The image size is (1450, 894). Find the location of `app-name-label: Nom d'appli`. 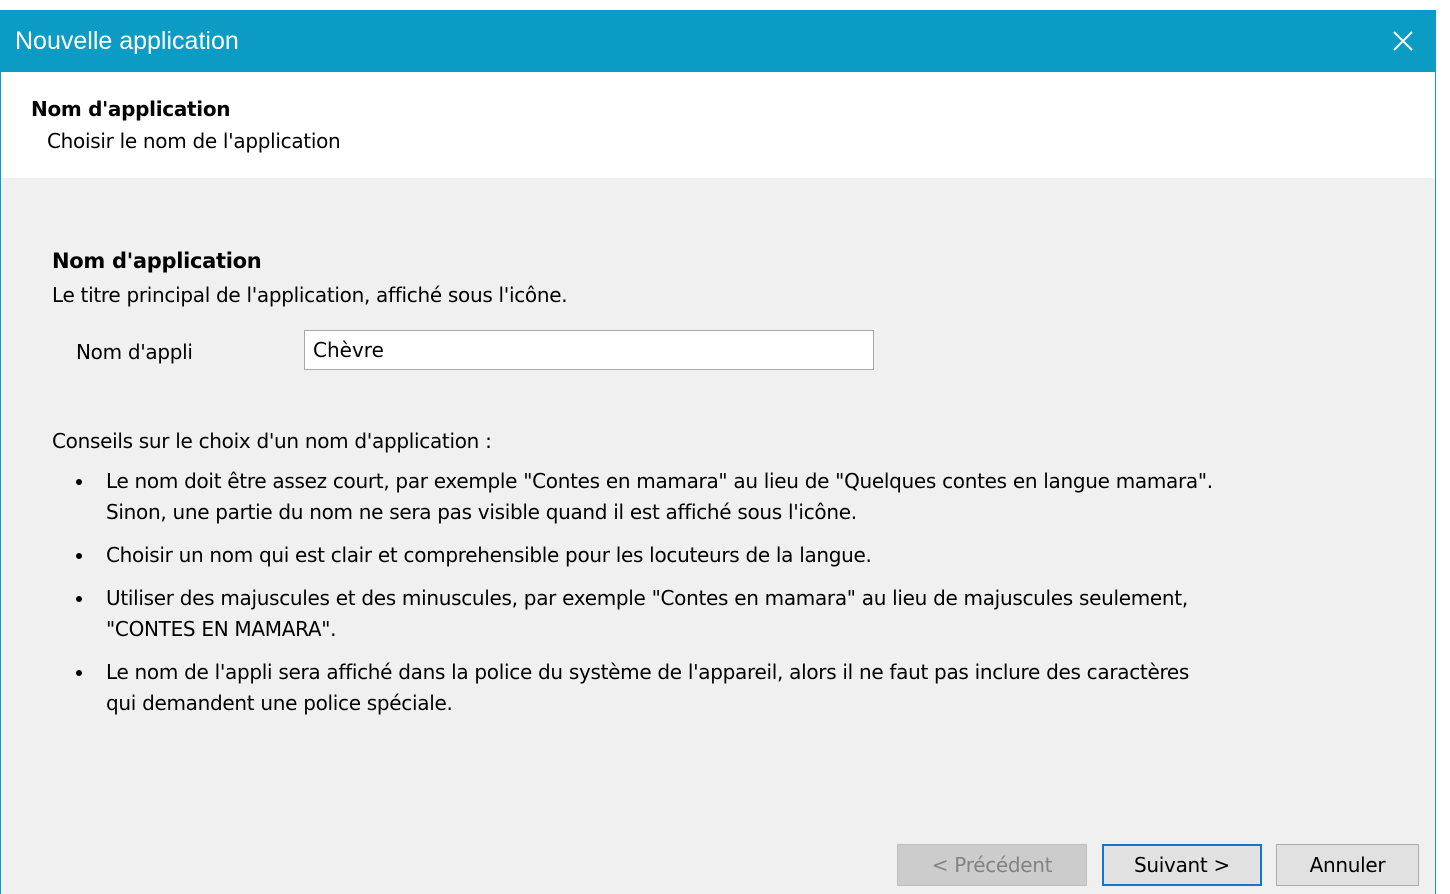

app-name-label: Nom d'appli is located at coordinates (134, 352).